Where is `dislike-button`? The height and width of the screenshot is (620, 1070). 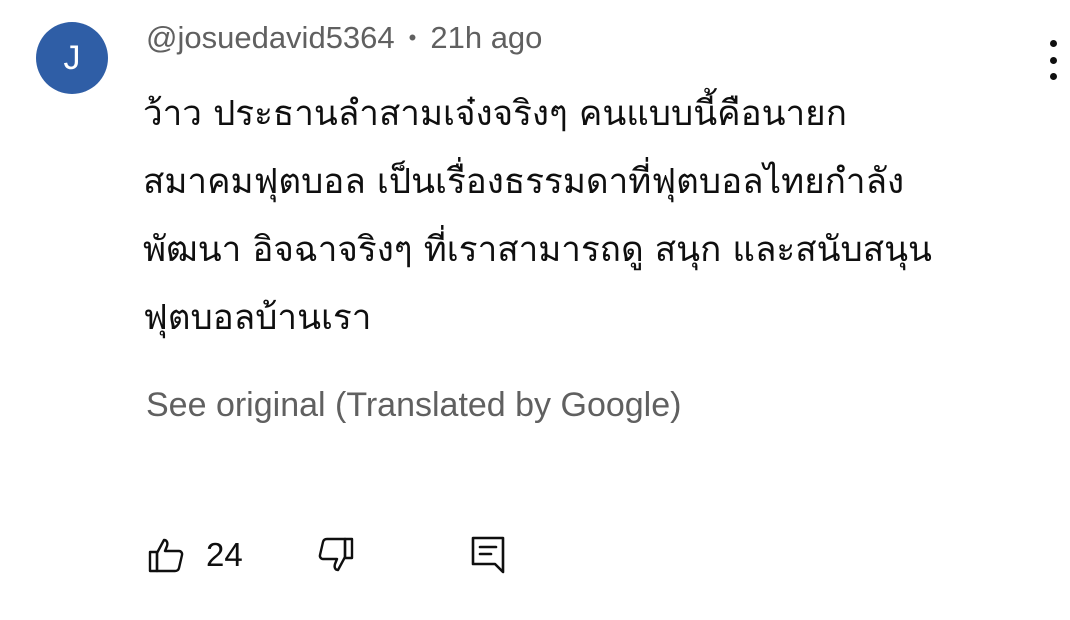 dislike-button is located at coordinates (338, 555).